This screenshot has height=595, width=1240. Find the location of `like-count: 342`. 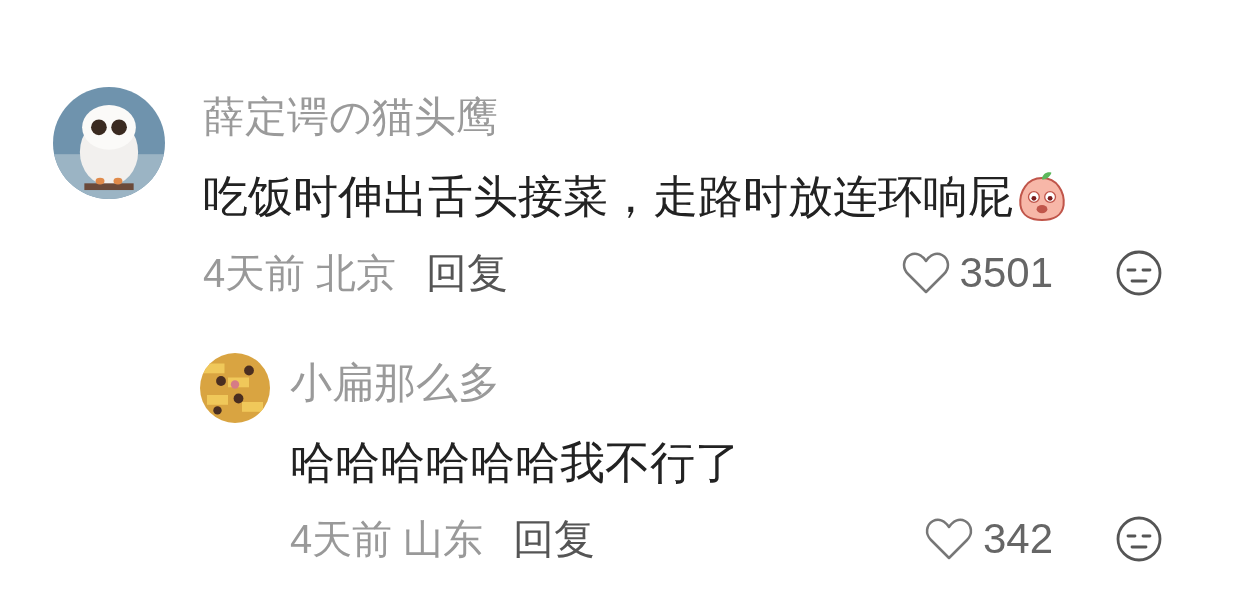

like-count: 342 is located at coordinates (1017, 539).